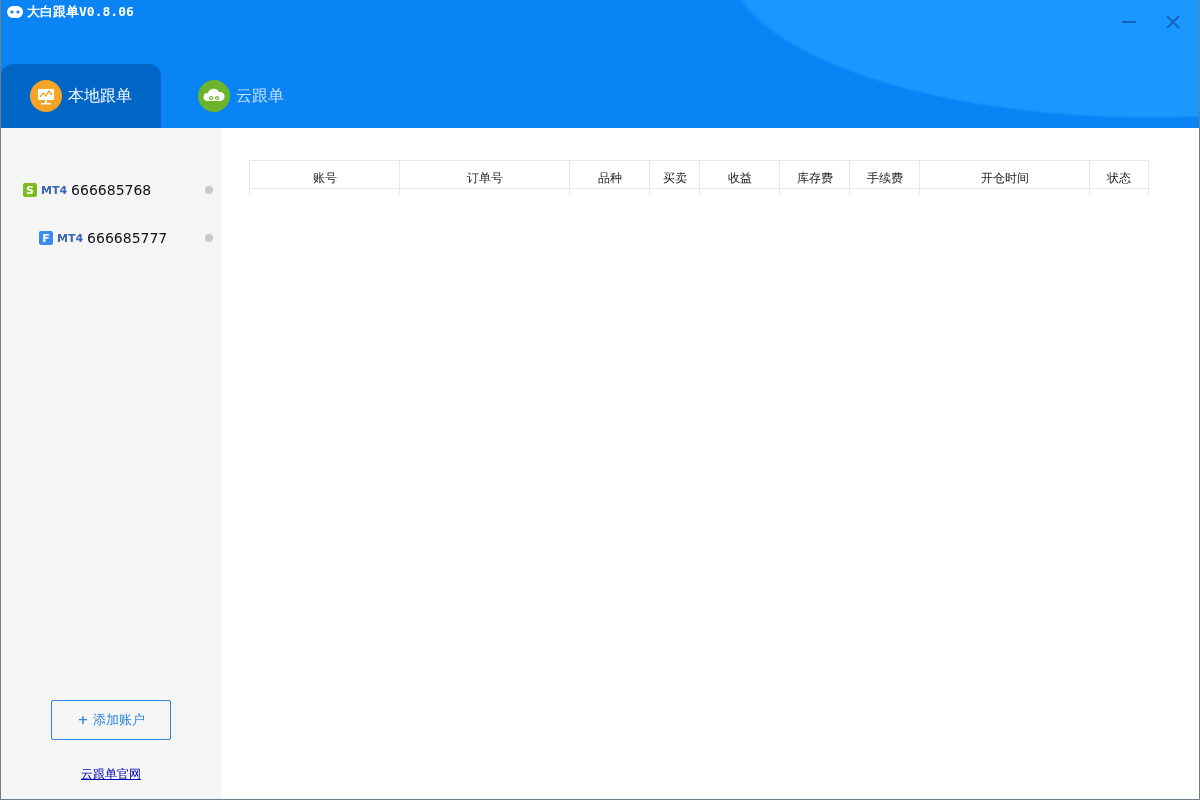 The image size is (1200, 800). What do you see at coordinates (324, 175) in the screenshot?
I see `column-header: 账号` at bounding box center [324, 175].